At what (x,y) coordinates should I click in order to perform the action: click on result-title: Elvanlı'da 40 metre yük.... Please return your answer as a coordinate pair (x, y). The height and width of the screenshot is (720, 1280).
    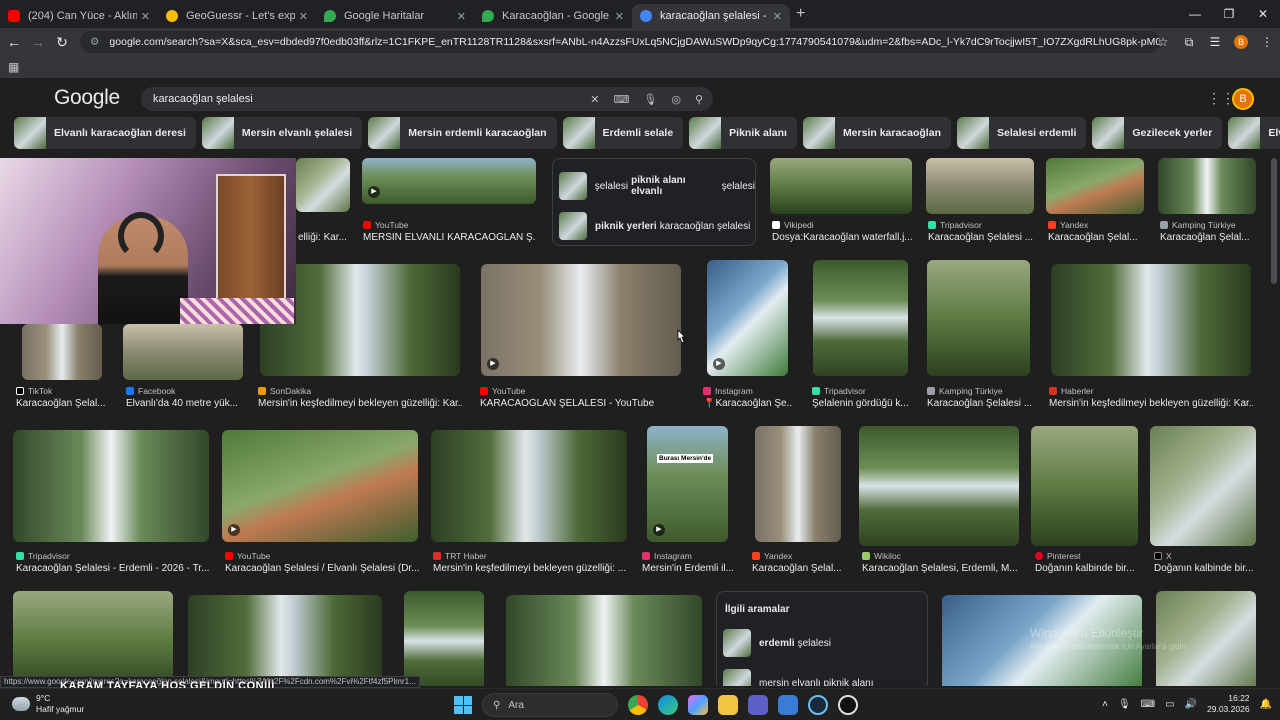
    Looking at the image, I should click on (183, 403).